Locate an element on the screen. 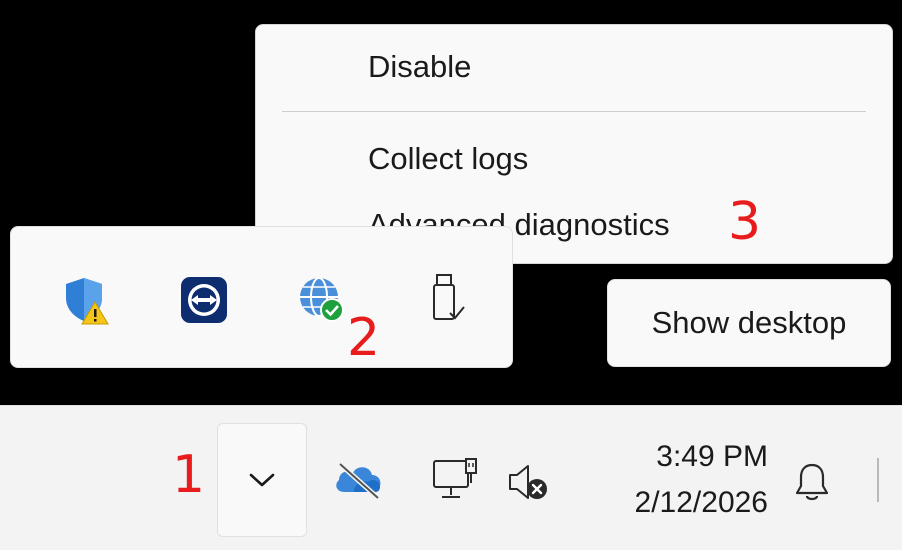 Image resolution: width=902 pixels, height=550 pixels. tooltip-label: Show desktop is located at coordinates (749, 322).